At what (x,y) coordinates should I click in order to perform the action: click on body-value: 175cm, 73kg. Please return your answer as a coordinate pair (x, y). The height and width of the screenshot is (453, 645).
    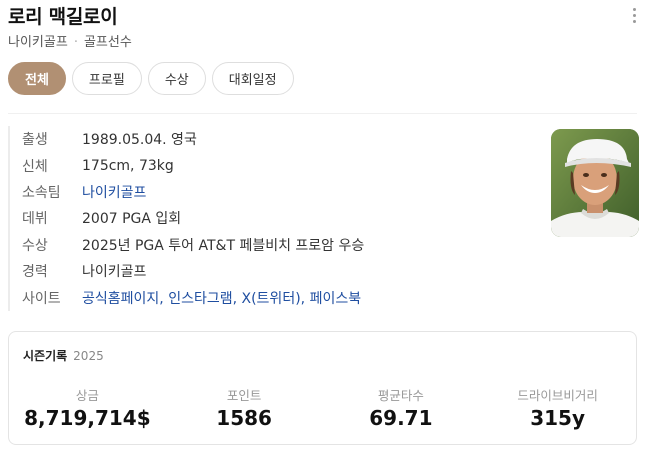
    Looking at the image, I should click on (128, 165).